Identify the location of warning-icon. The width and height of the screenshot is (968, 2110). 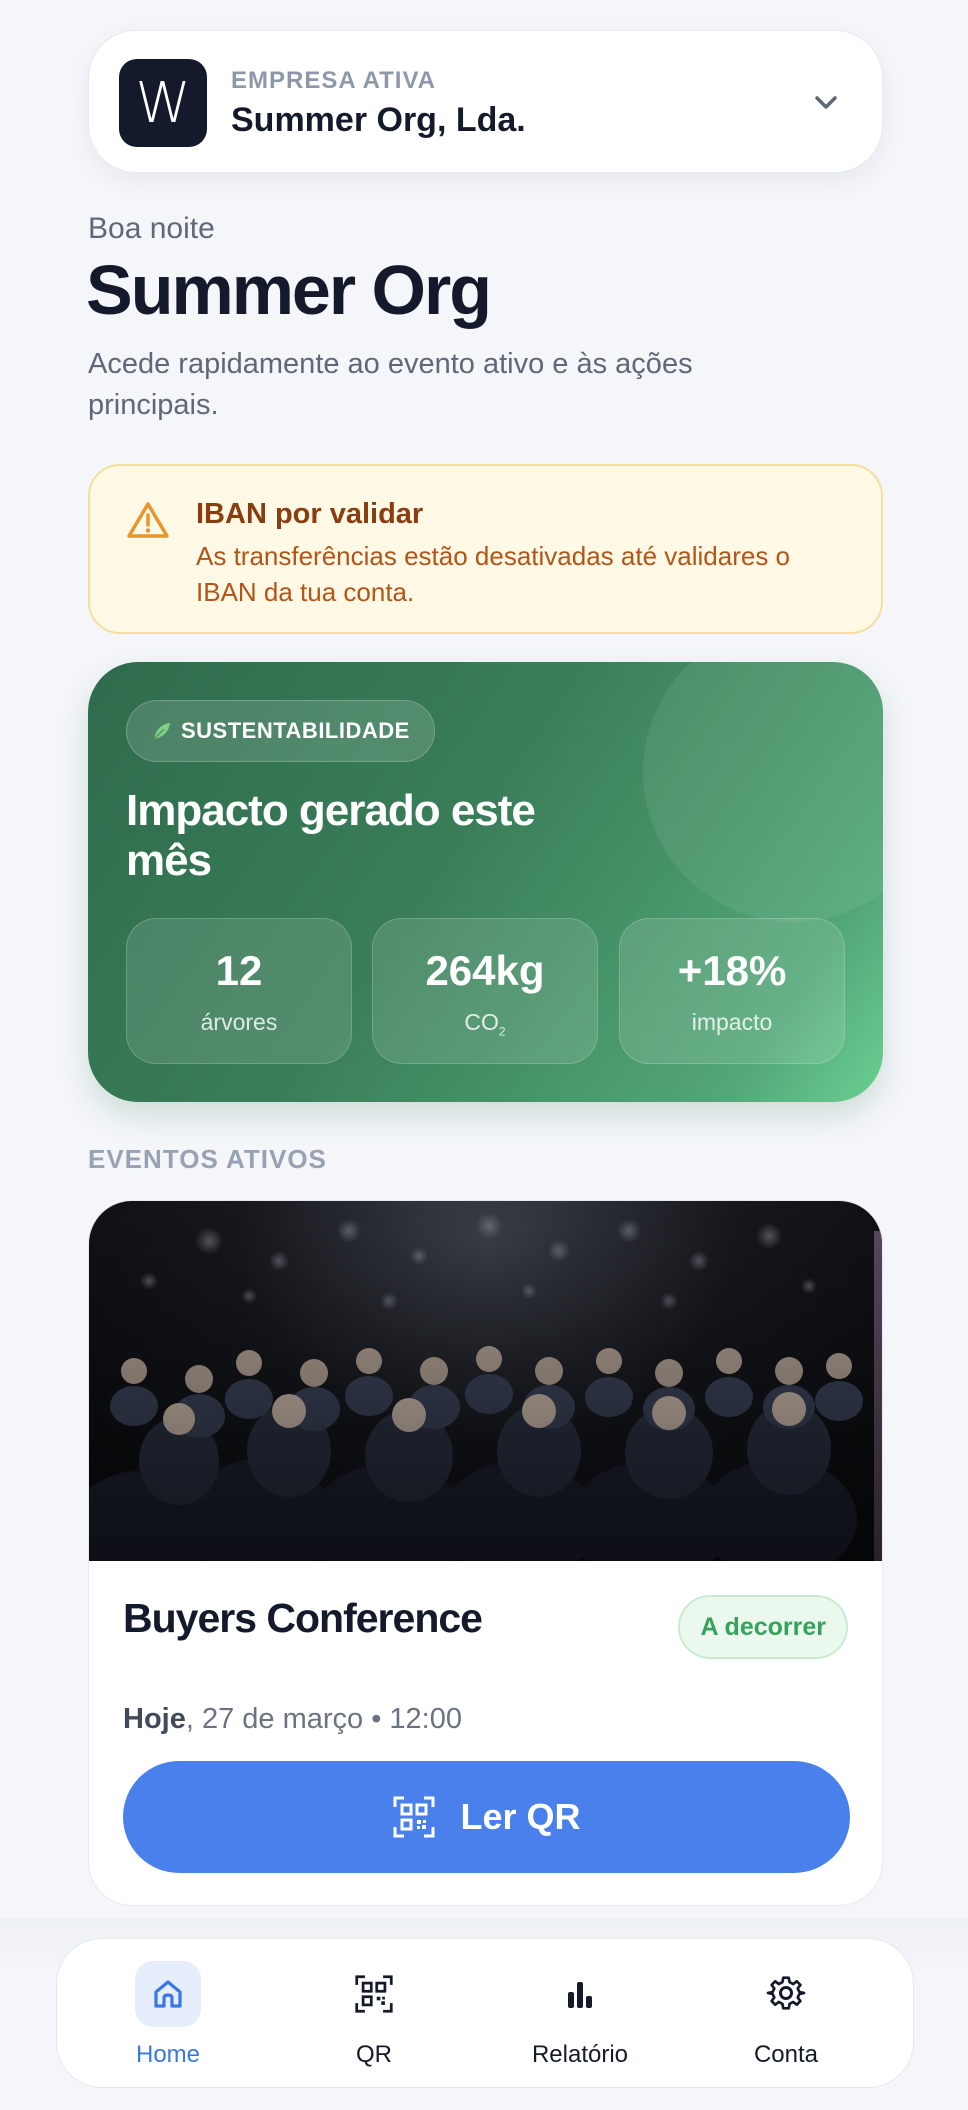
(148, 520).